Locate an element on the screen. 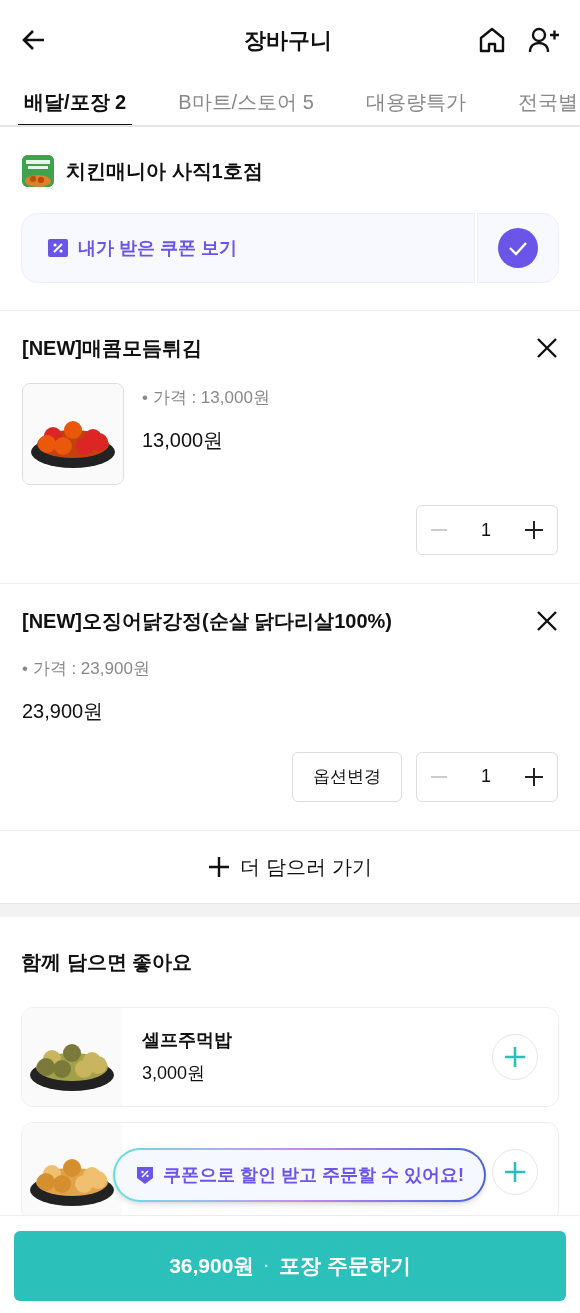 Image resolution: width=580 pixels, height=1313 pixels. add-more-button: 더 담으러 가기 is located at coordinates (290, 866).